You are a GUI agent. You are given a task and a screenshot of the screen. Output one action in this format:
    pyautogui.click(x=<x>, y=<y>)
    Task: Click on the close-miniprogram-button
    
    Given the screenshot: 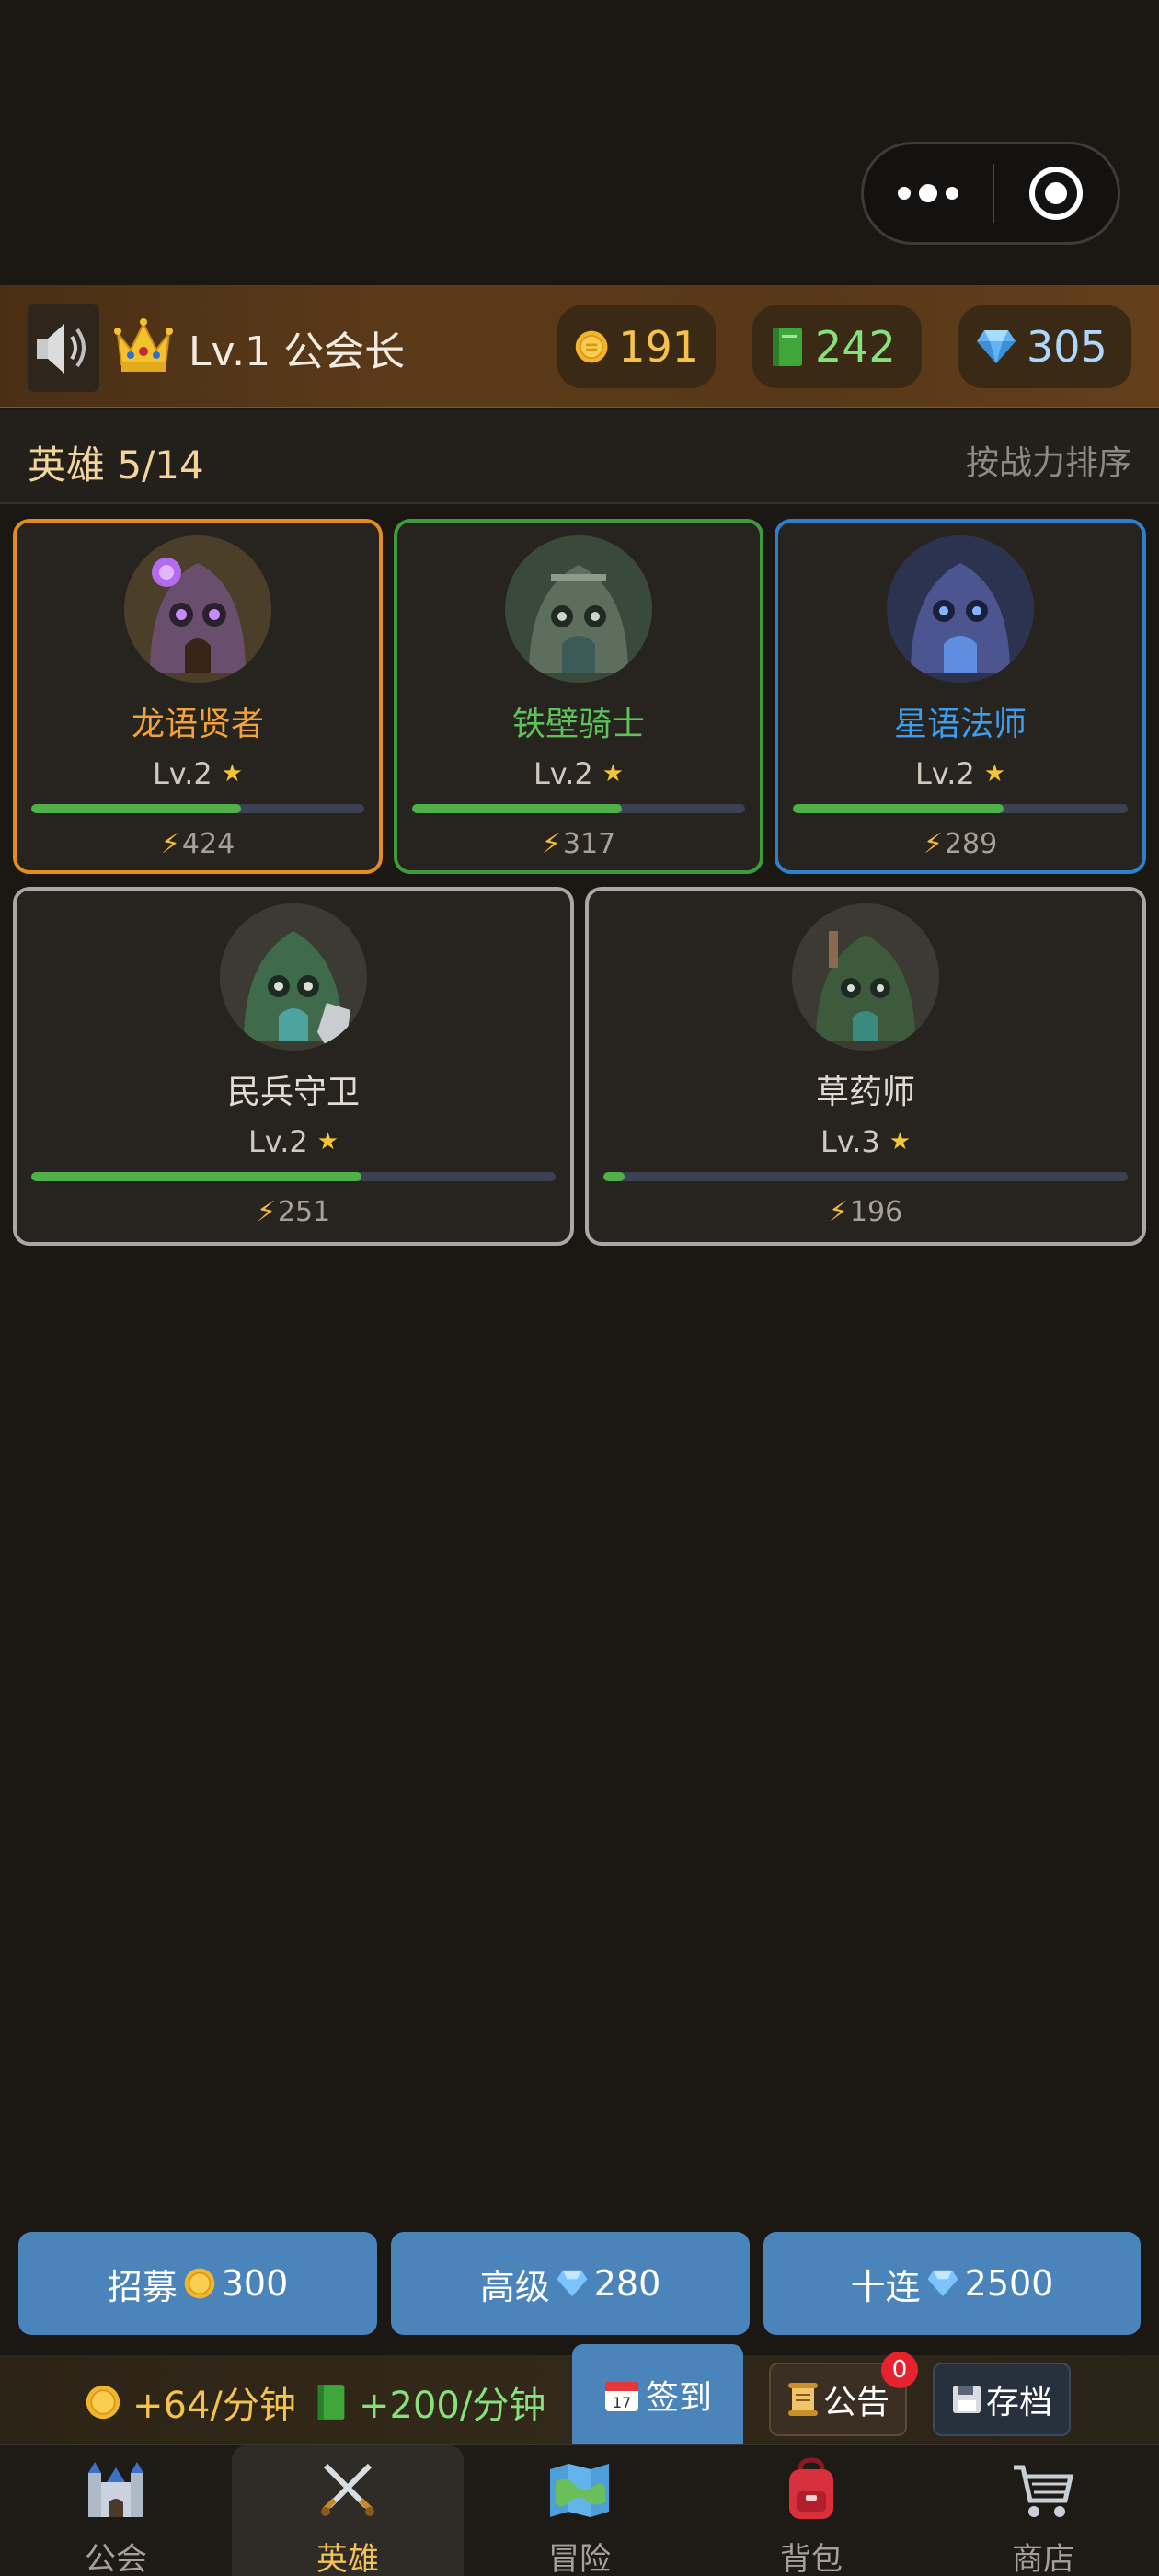 What is the action you would take?
    pyautogui.click(x=1056, y=193)
    